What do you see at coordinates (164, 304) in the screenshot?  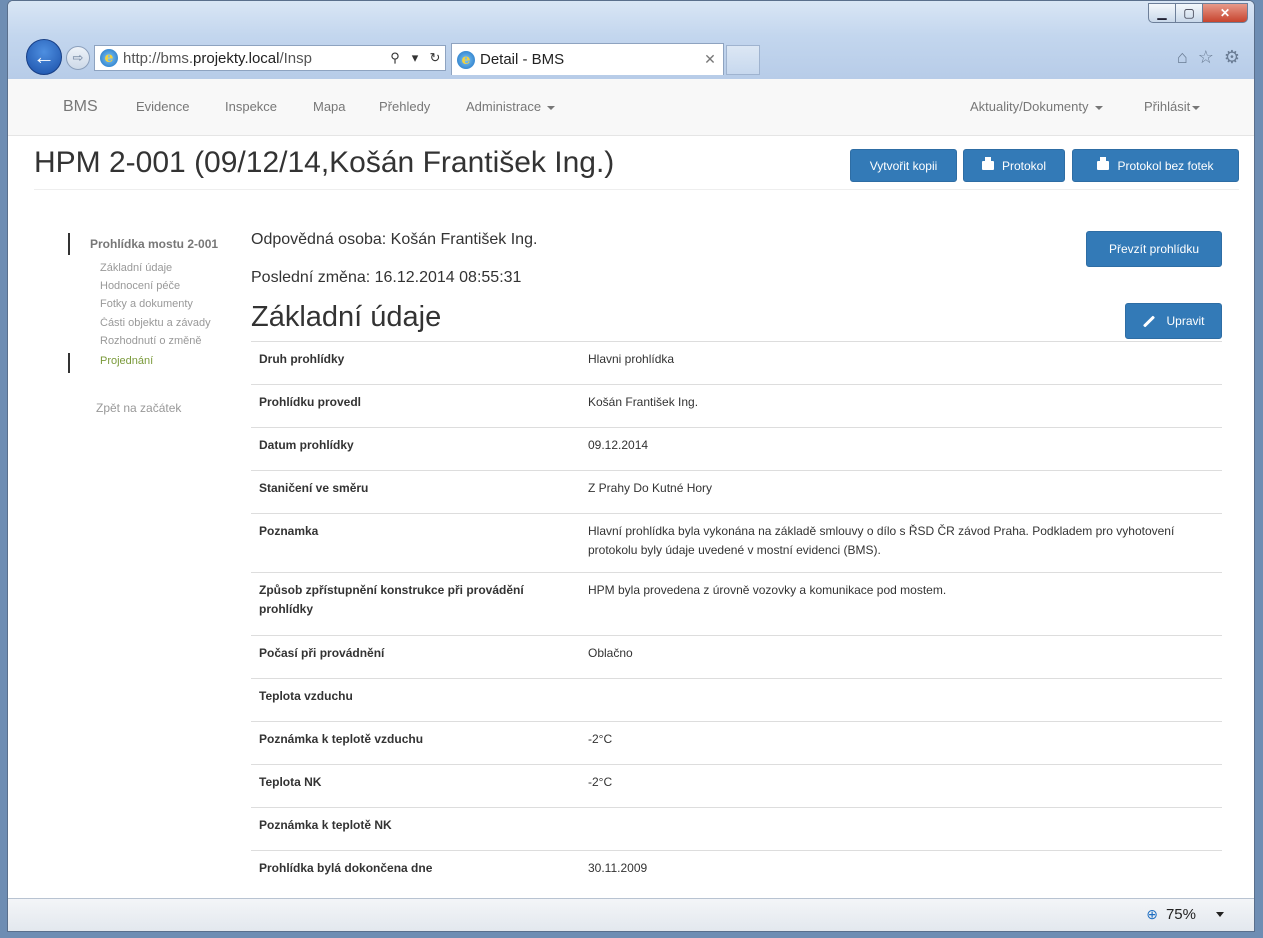 I see `sidebar-item-fotky: Fotky a dokumenty` at bounding box center [164, 304].